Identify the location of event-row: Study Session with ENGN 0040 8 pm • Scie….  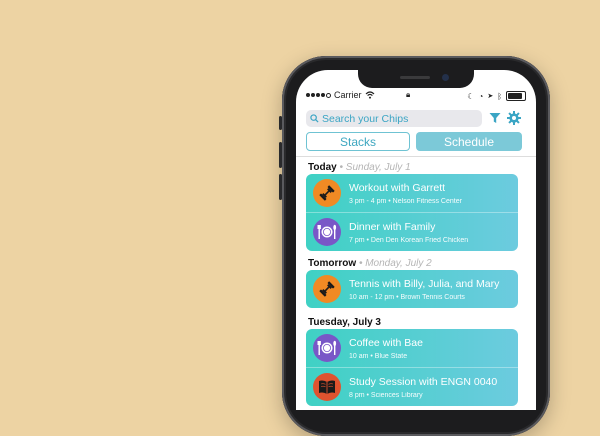
(412, 386).